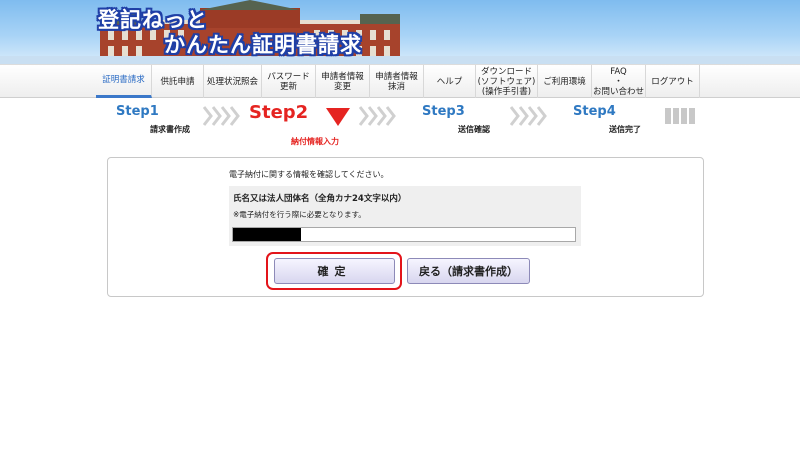 Image resolution: width=800 pixels, height=450 pixels. What do you see at coordinates (338, 117) in the screenshot?
I see `current-step-arrow-icon` at bounding box center [338, 117].